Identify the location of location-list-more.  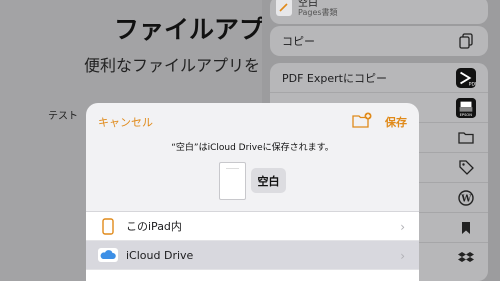
(252, 275).